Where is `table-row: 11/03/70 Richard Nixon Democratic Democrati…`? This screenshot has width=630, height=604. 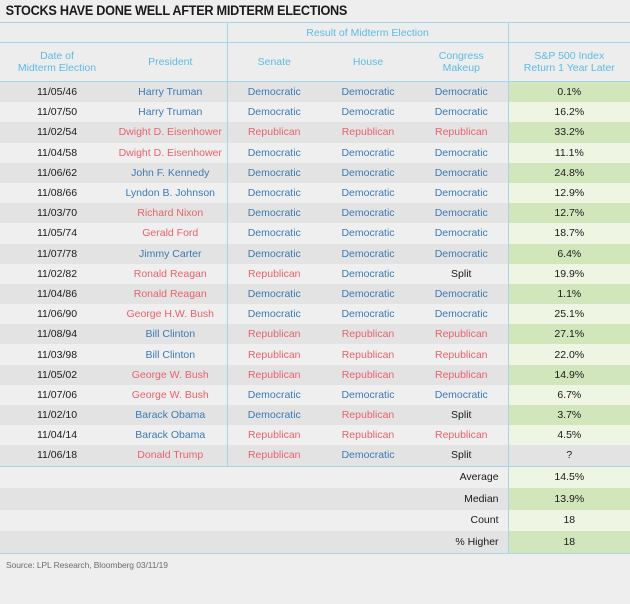
table-row: 11/03/70 Richard Nixon Democratic Democrati… is located at coordinates (315, 213).